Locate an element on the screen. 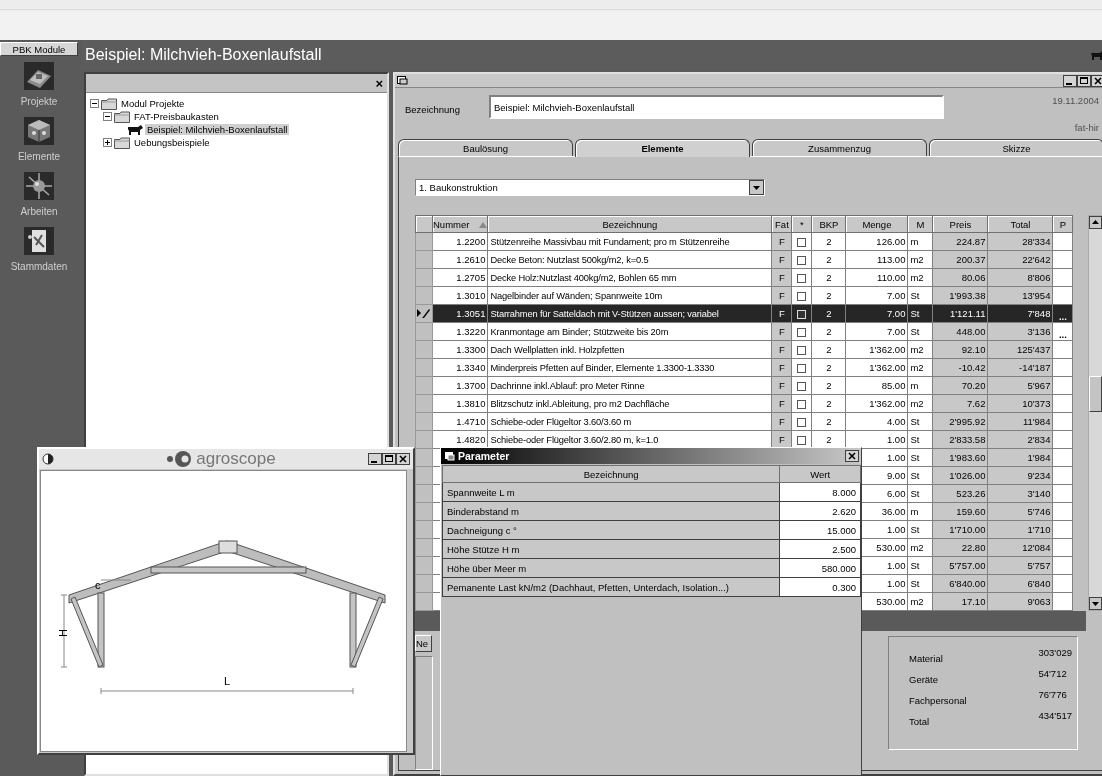  expand-icon is located at coordinates (107, 142).